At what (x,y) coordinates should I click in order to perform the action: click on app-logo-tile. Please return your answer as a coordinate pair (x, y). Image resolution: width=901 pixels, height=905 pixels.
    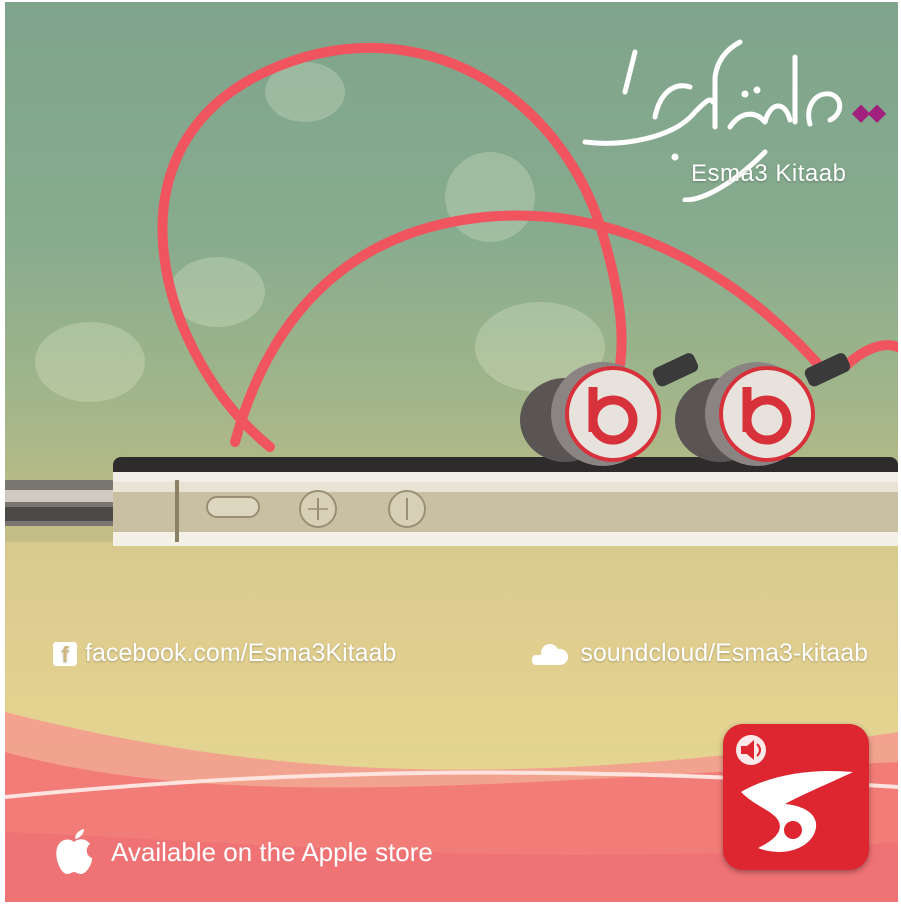
    Looking at the image, I should click on (796, 797).